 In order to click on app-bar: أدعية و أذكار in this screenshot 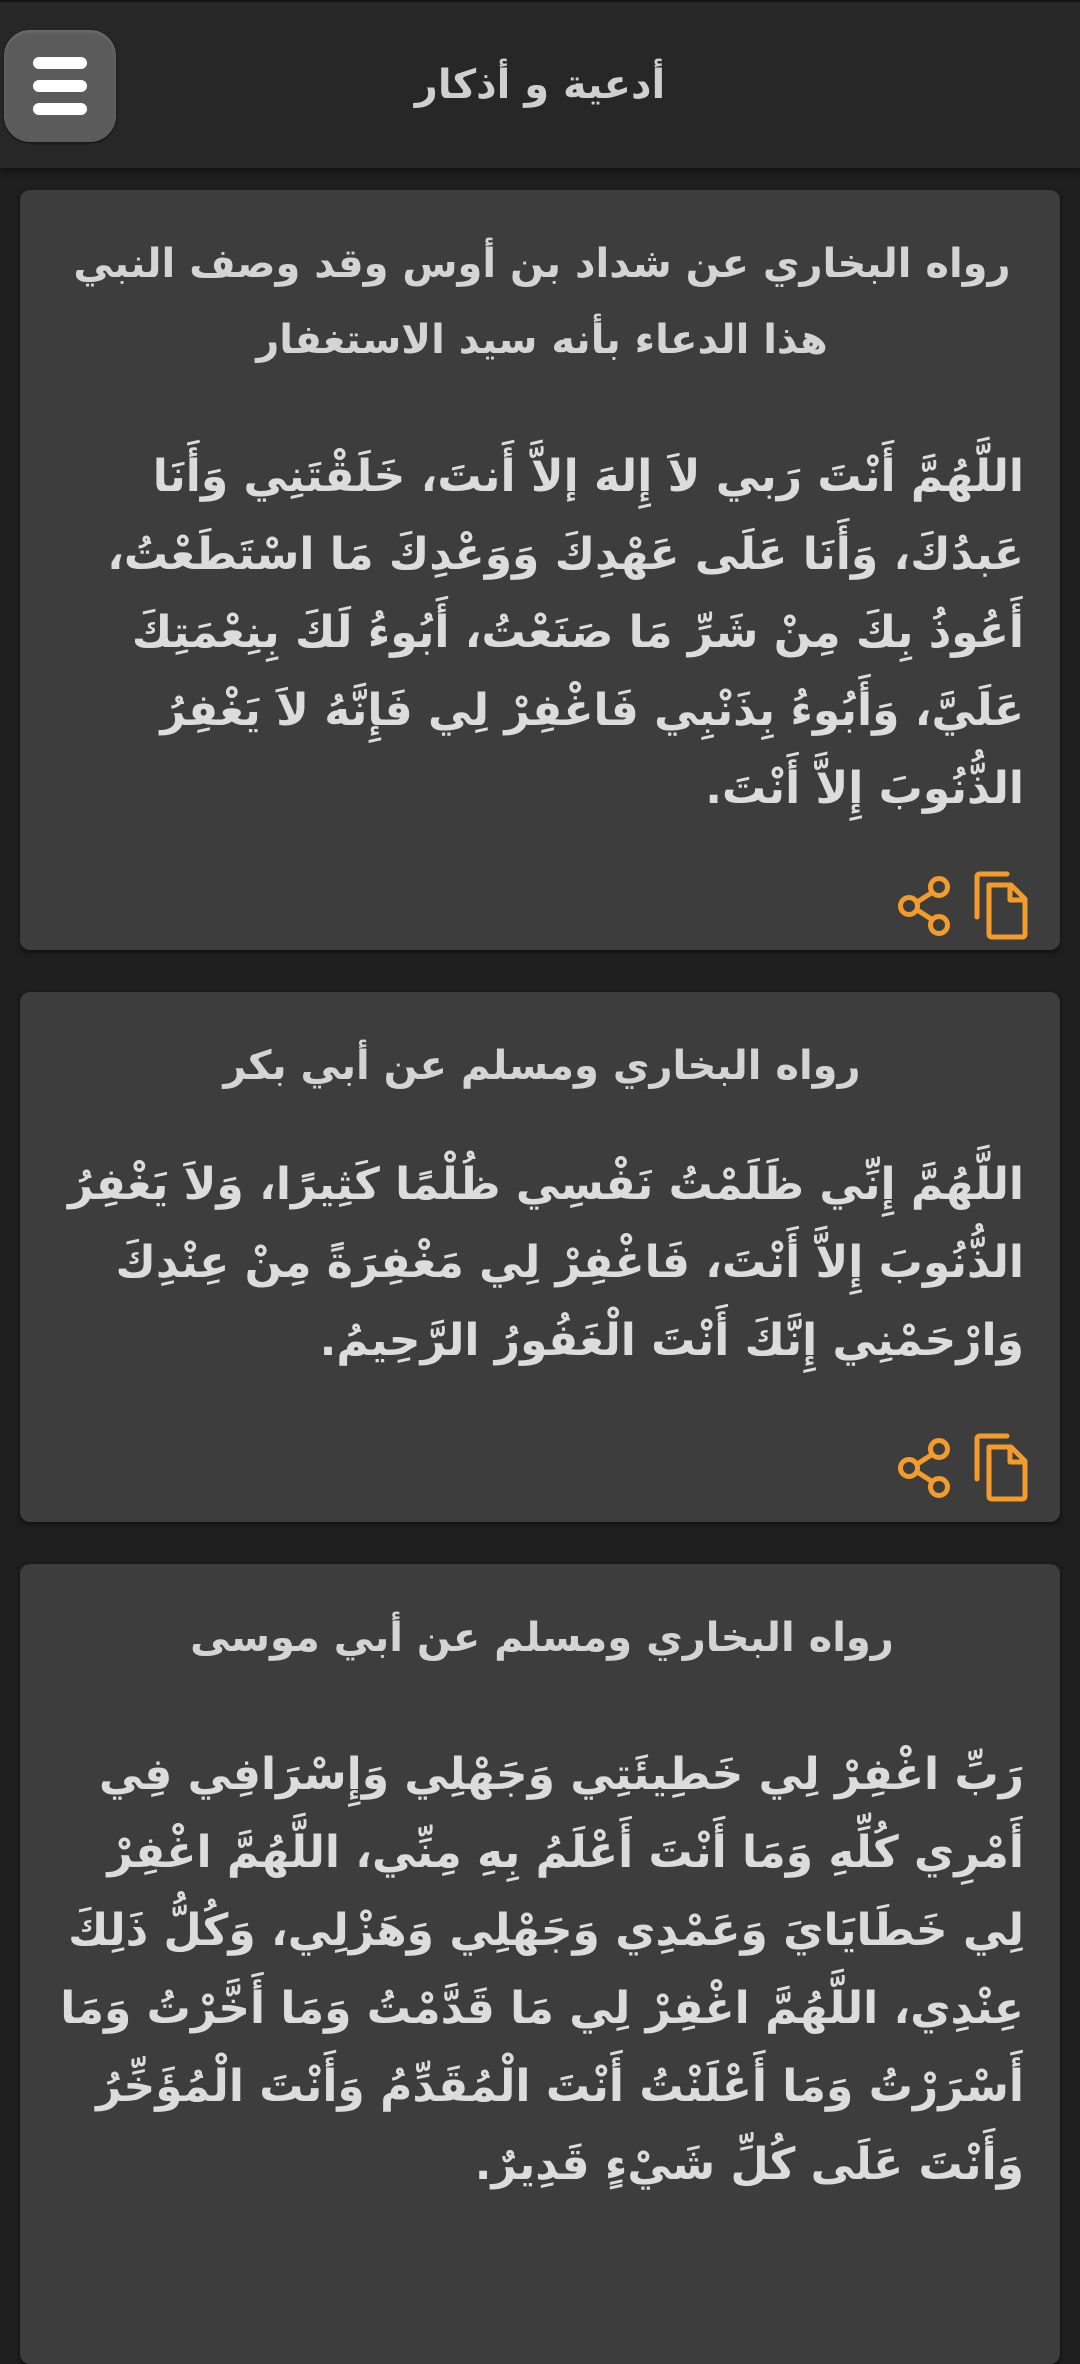, I will do `click(540, 84)`.